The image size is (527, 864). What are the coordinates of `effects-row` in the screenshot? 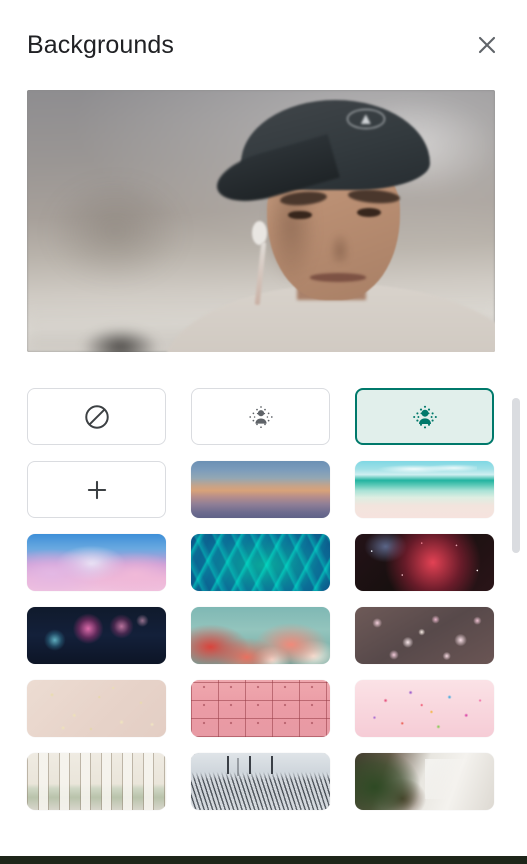 It's located at (261, 416).